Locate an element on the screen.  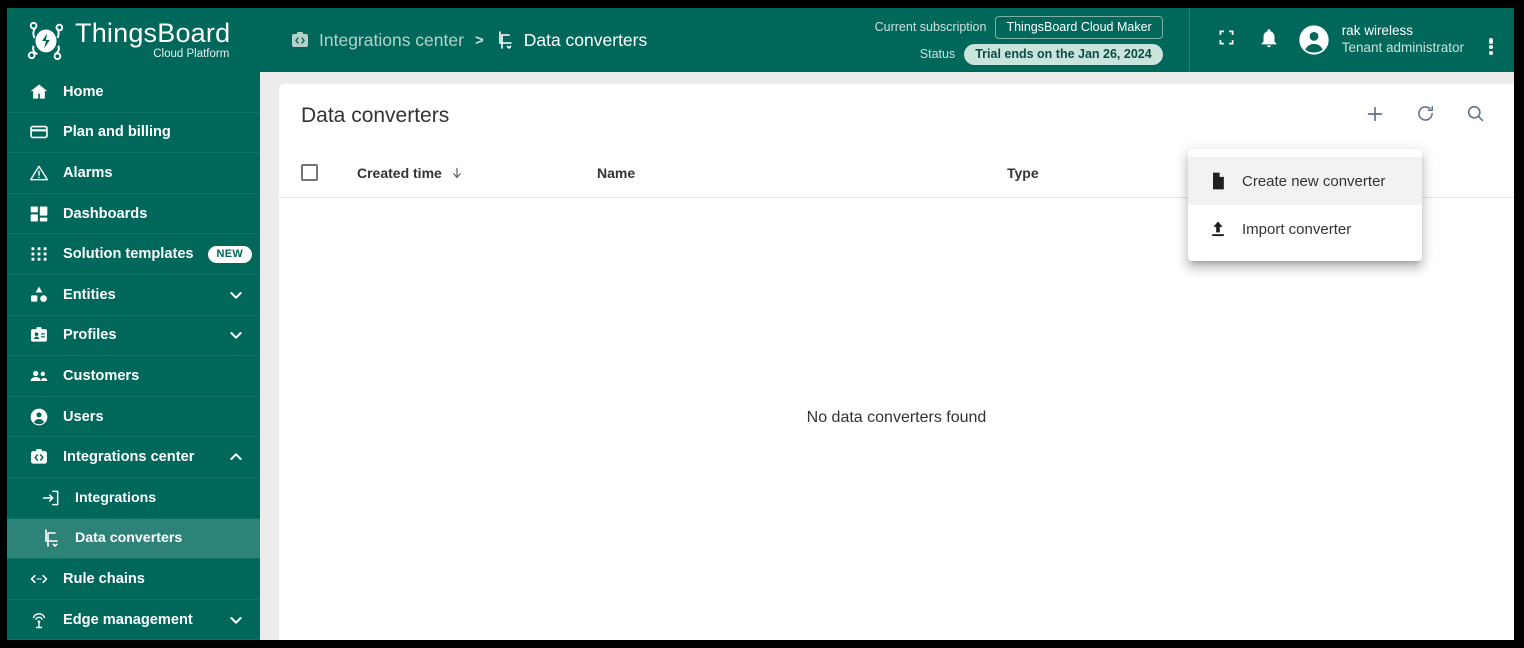
user-name: rak wireless is located at coordinates (1377, 31).